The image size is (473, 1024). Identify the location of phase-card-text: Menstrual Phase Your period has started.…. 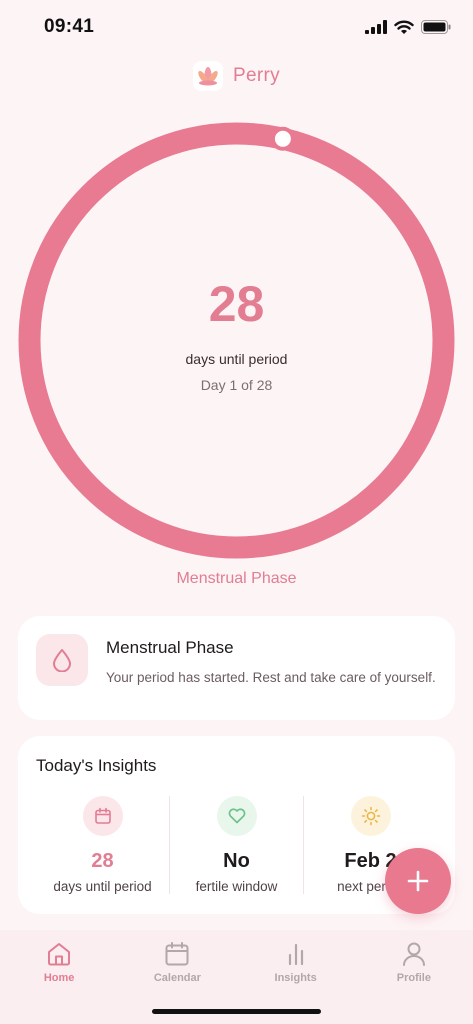
(271, 668).